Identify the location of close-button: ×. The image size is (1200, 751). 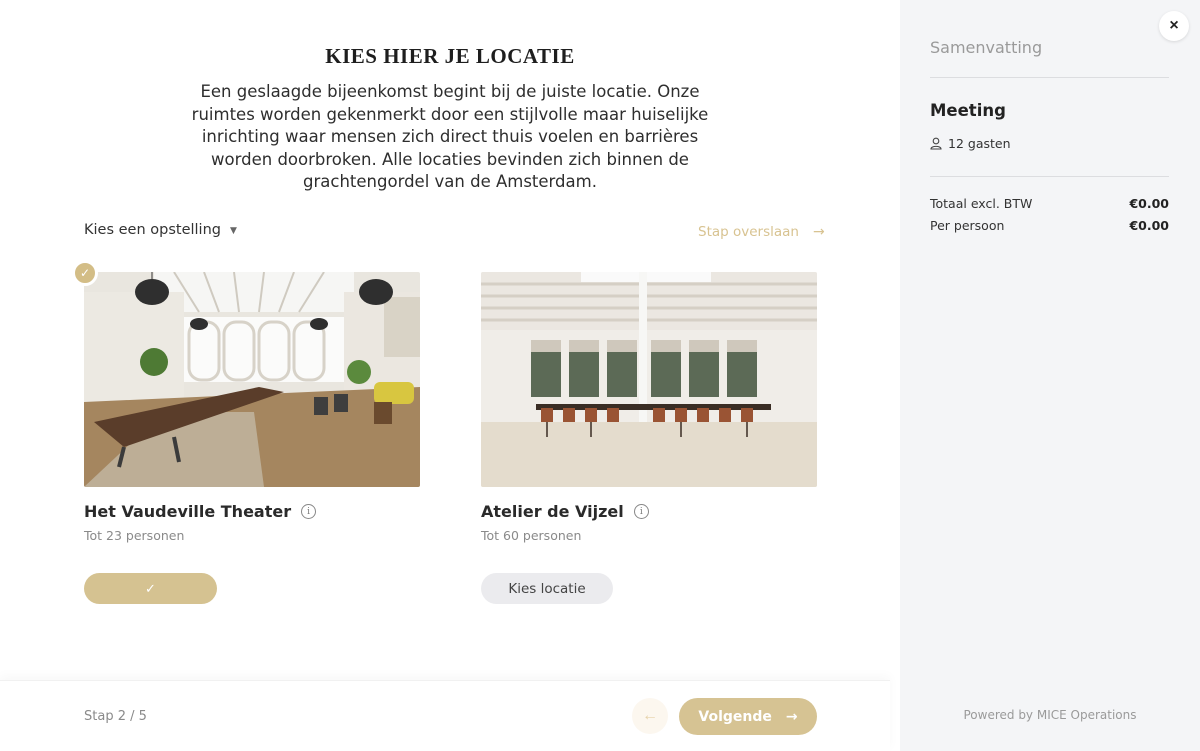
(1174, 26).